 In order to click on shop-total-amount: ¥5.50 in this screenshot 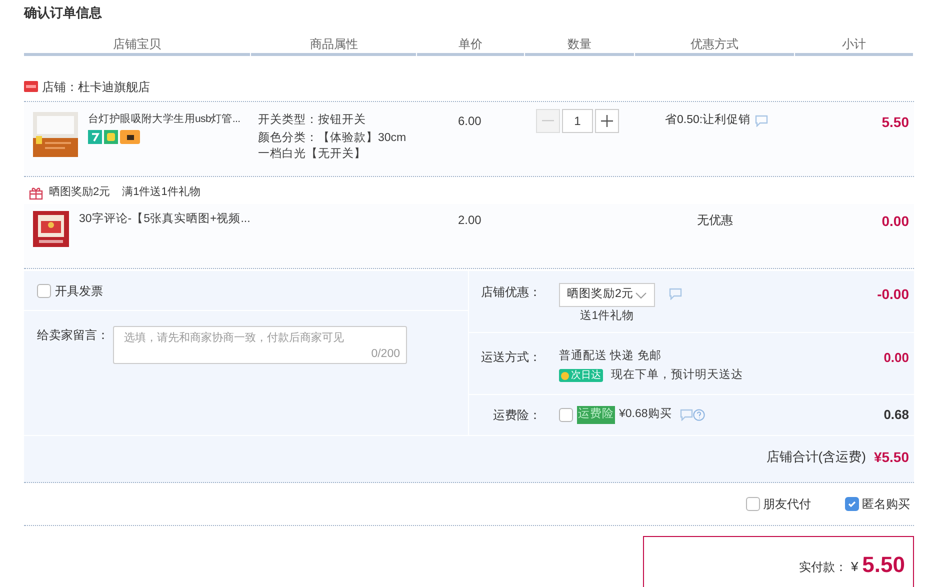, I will do `click(891, 457)`.